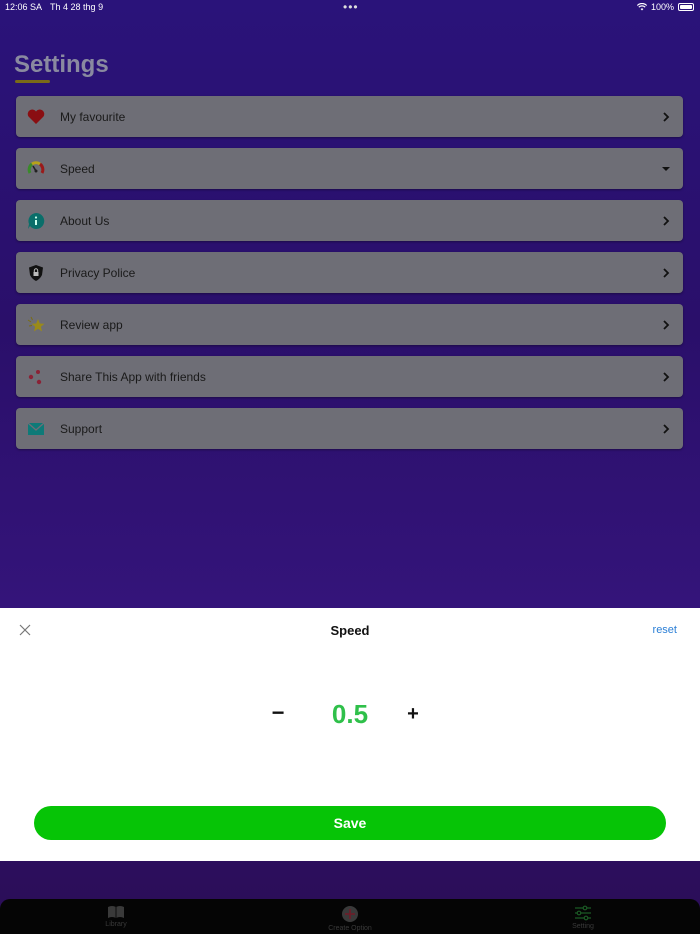 This screenshot has height=934, width=700. I want to click on tab-label: Setting, so click(583, 926).